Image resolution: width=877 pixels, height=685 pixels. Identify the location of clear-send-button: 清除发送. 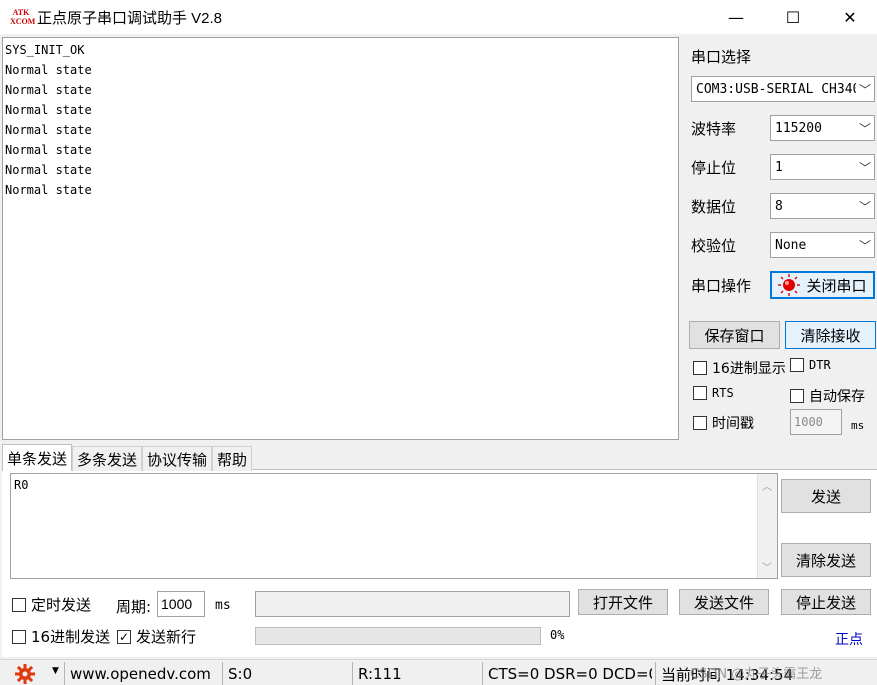
(826, 560).